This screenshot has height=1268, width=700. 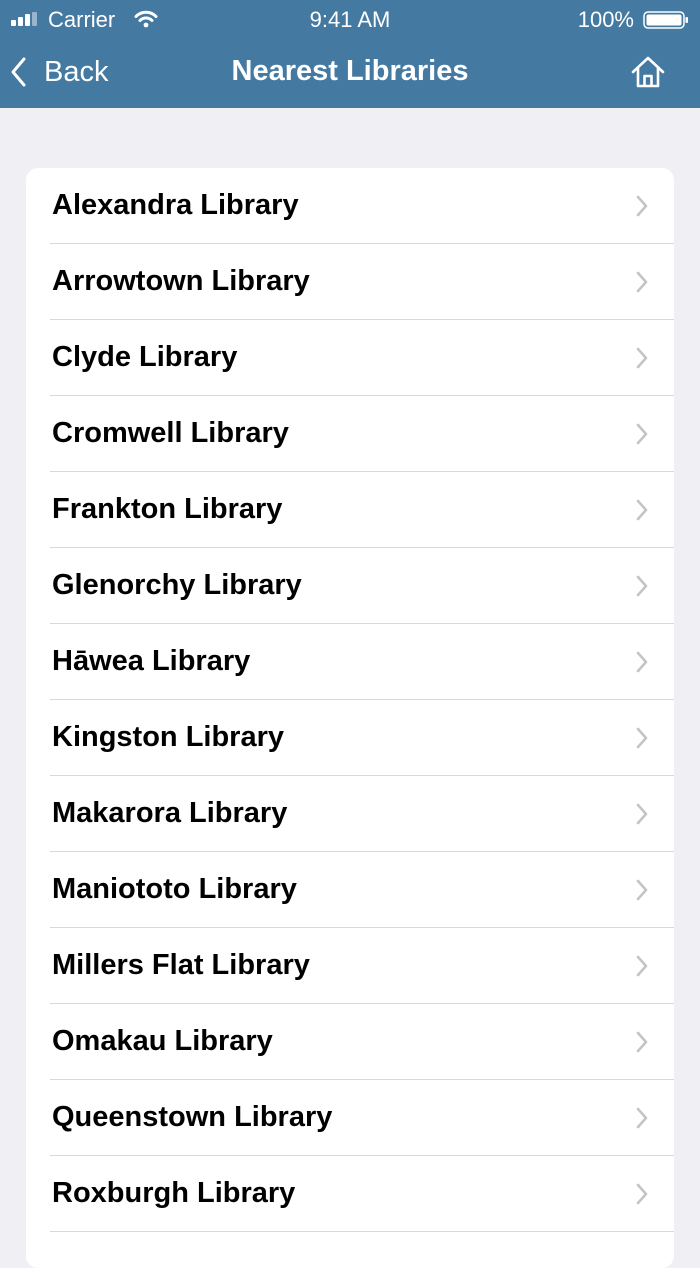 What do you see at coordinates (350, 71) in the screenshot?
I see `page-title: Nearest Libraries` at bounding box center [350, 71].